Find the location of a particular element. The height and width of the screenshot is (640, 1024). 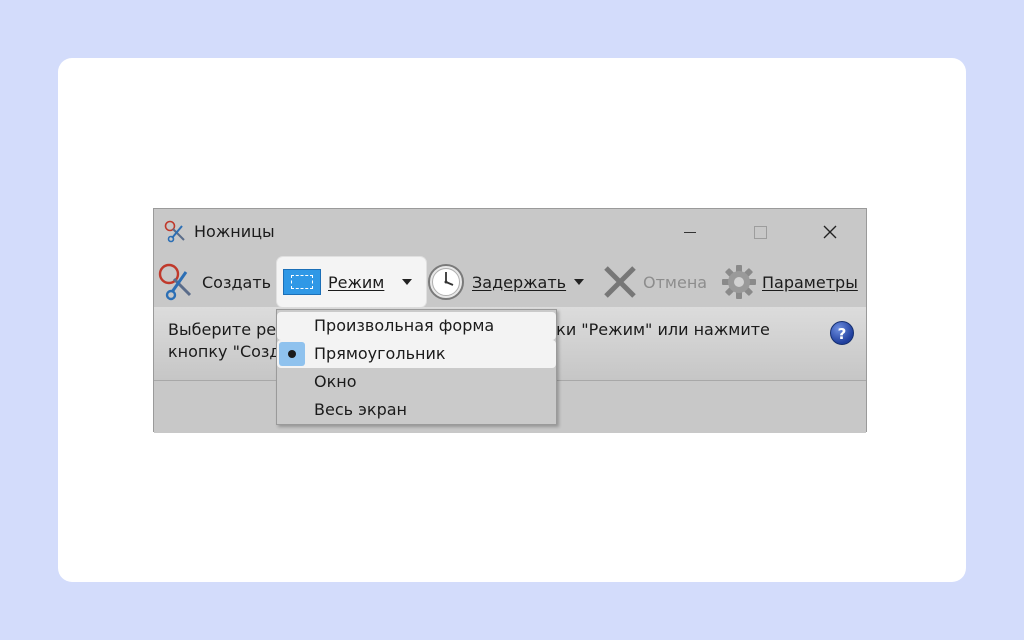

clock-icon is located at coordinates (446, 282).